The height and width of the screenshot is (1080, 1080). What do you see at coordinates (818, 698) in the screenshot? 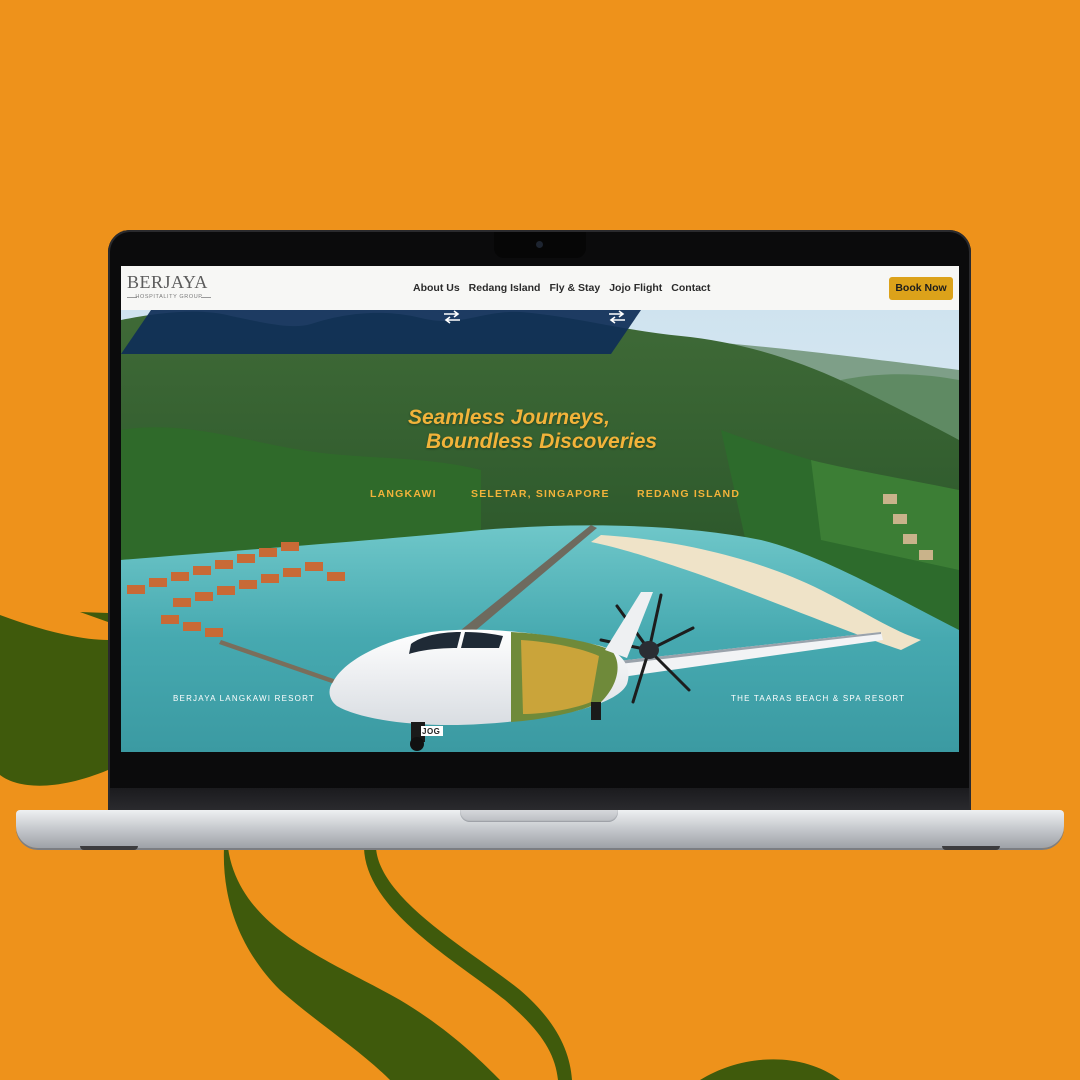
I see `resort-label-taaras: THE TAARAS BEACH & SPA RESORT` at bounding box center [818, 698].